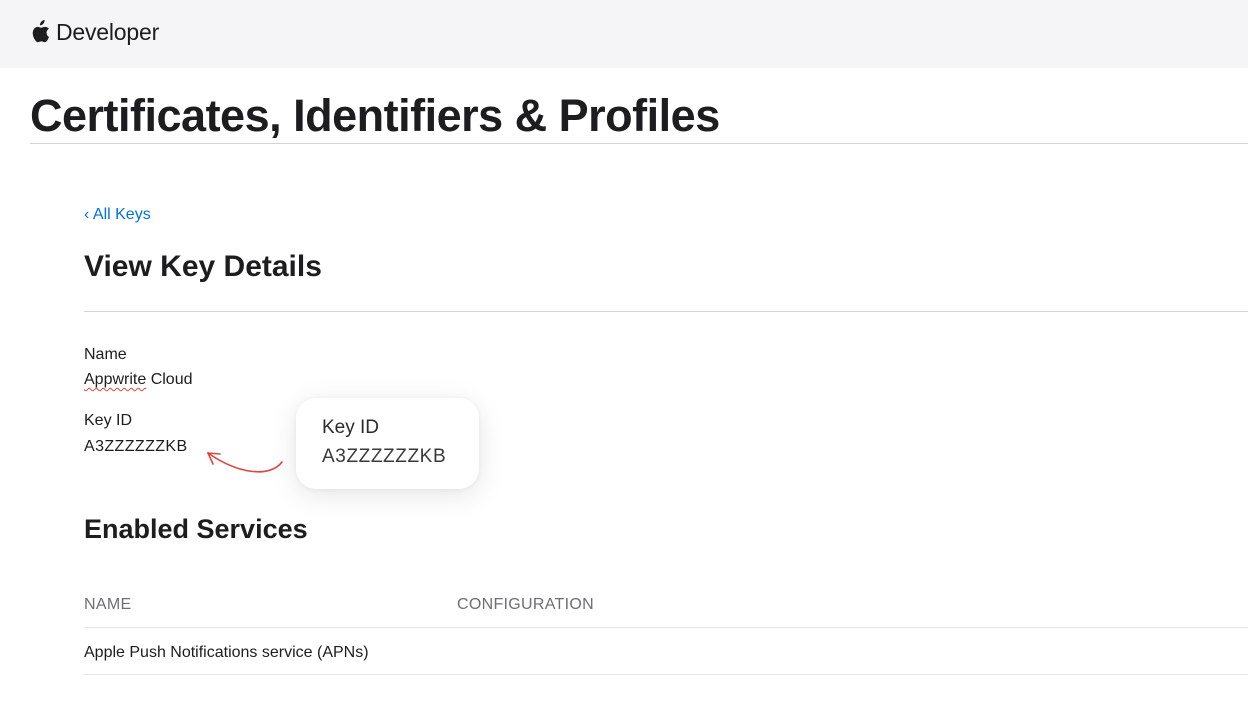 Image resolution: width=1248 pixels, height=702 pixels. I want to click on callout-label: Key ID, so click(351, 427).